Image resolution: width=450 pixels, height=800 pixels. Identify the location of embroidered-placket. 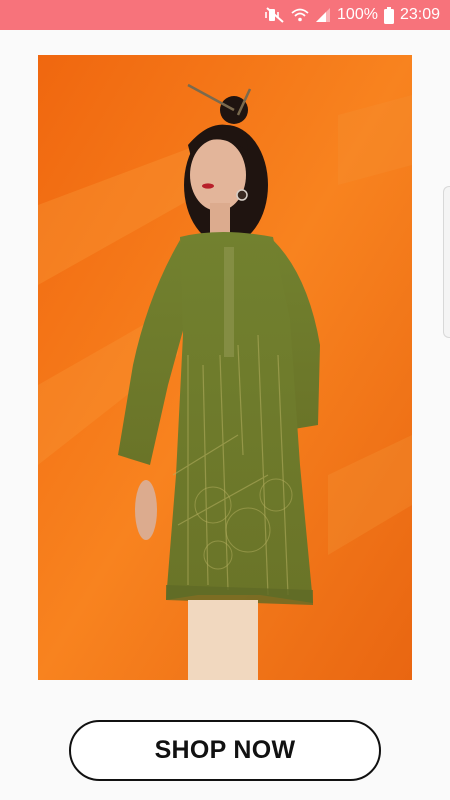
(229, 302).